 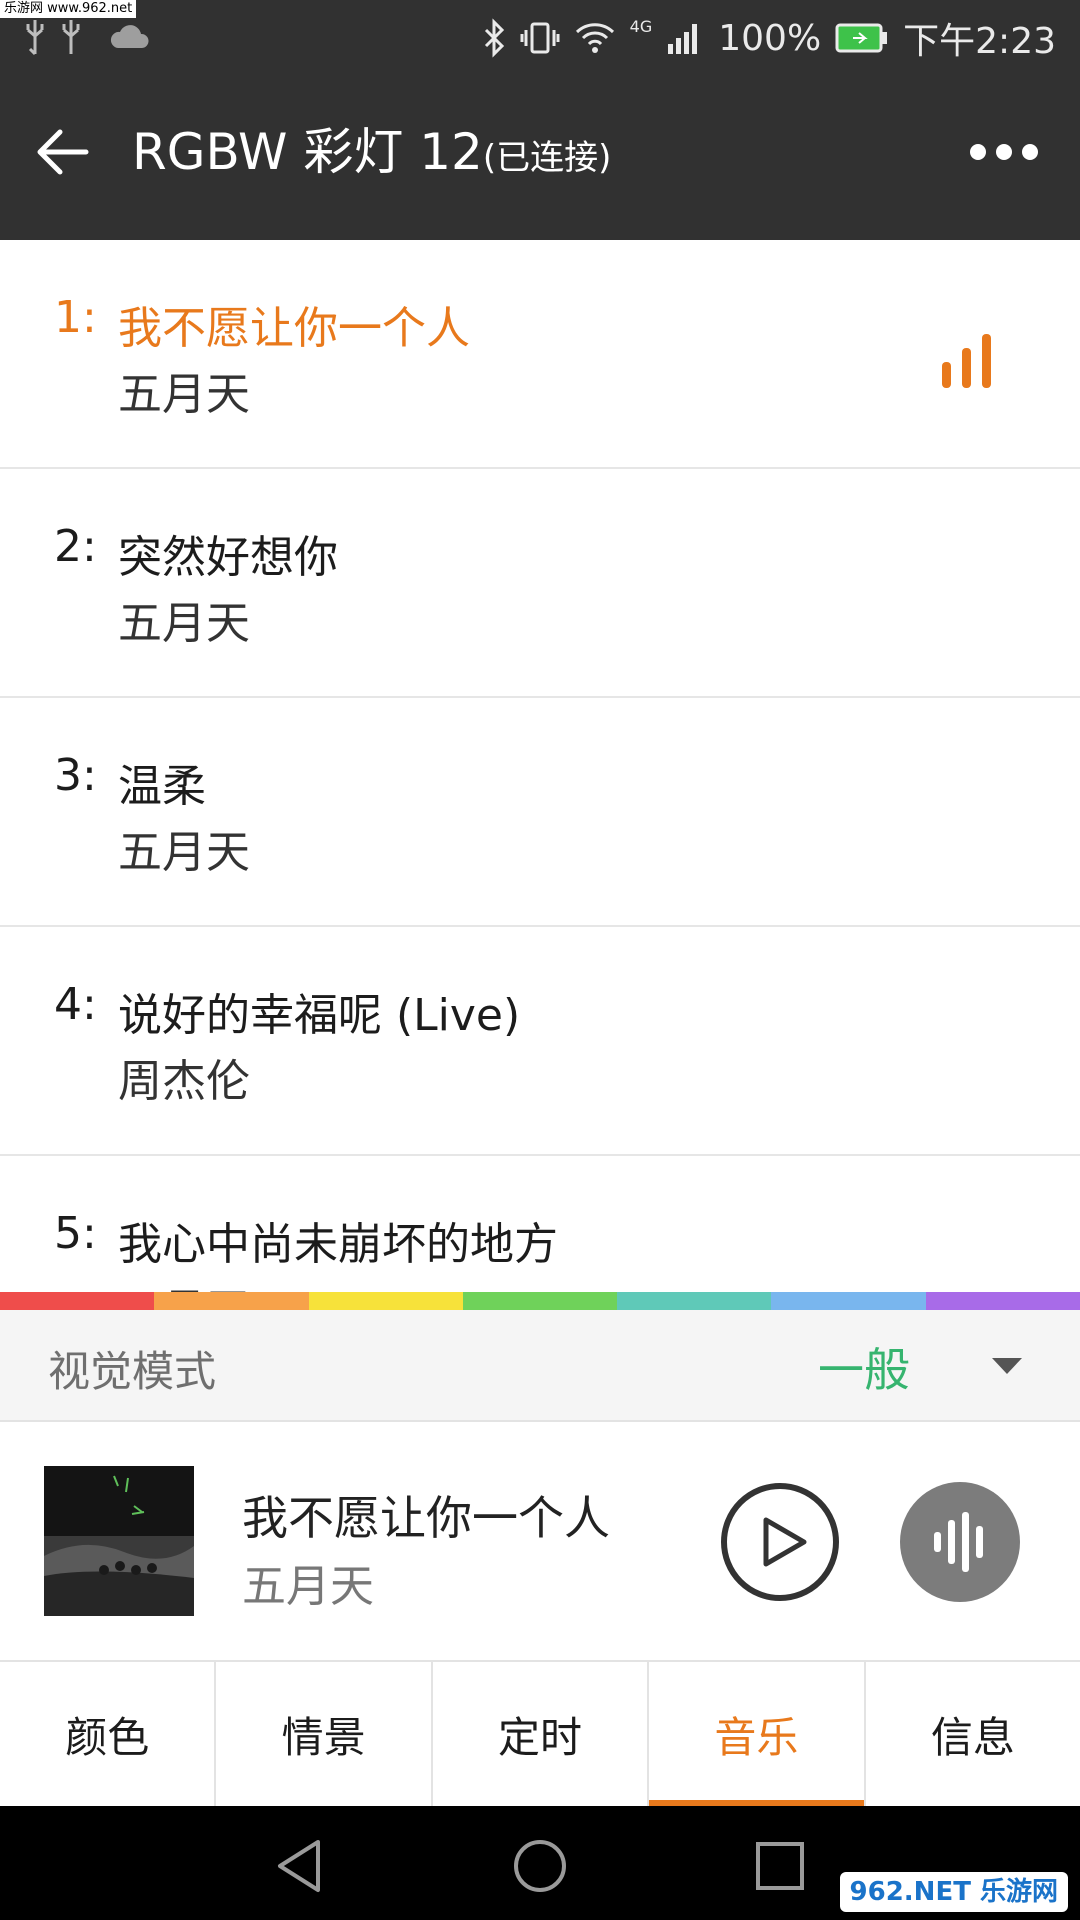 What do you see at coordinates (75, 775) in the screenshot?
I see `song-index: 3:` at bounding box center [75, 775].